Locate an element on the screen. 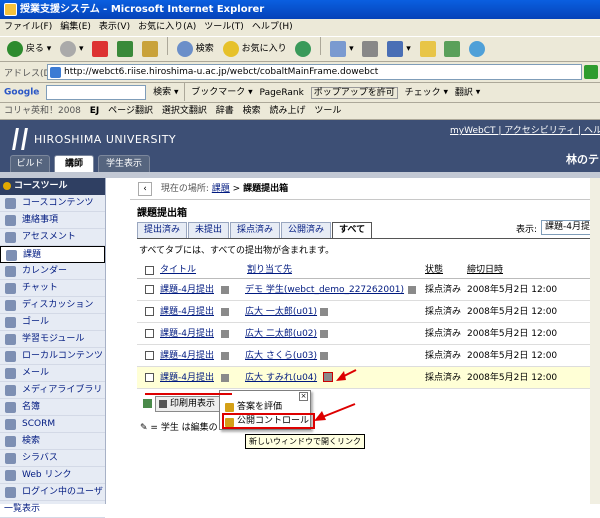  sidebar-item-assignments: 課題 is located at coordinates (52, 254).